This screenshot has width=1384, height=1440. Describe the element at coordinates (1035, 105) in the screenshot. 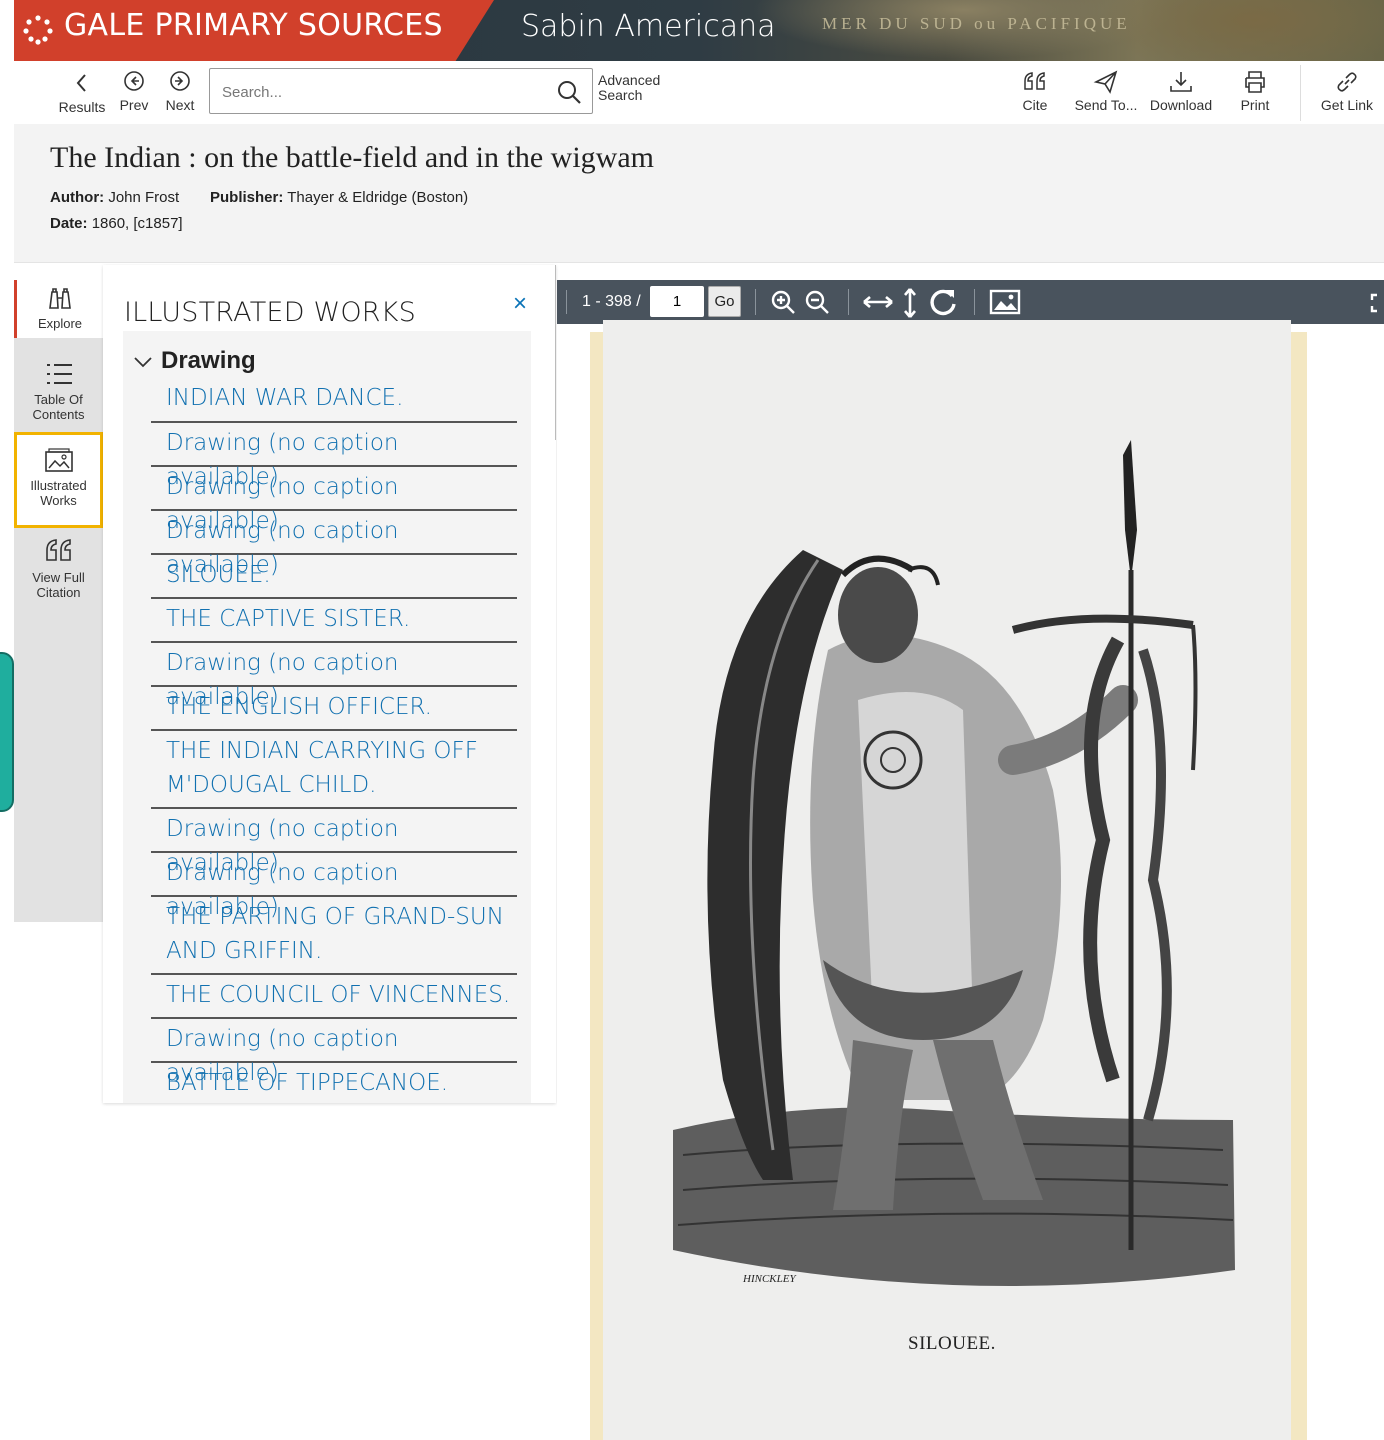

I see `cite-label: Cite` at that location.